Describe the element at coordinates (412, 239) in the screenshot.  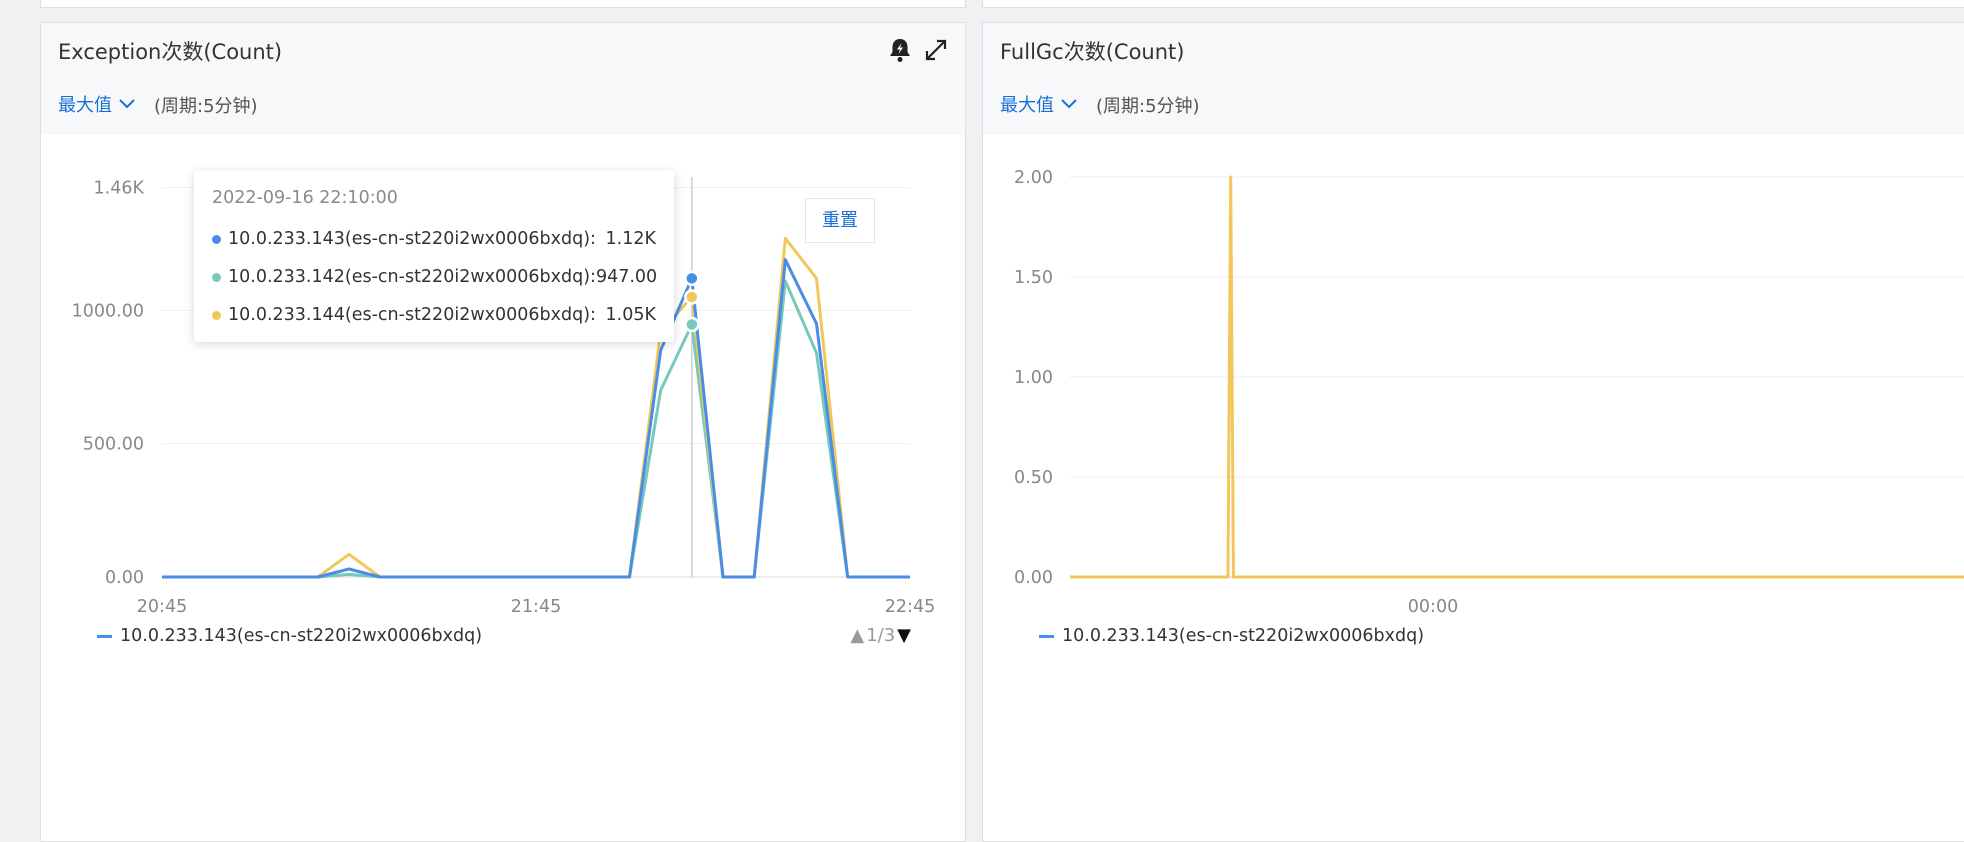
I see `tooltip-series-name: 10.0.233.143(es-cn-st220i2wx0006bxdq):` at that location.